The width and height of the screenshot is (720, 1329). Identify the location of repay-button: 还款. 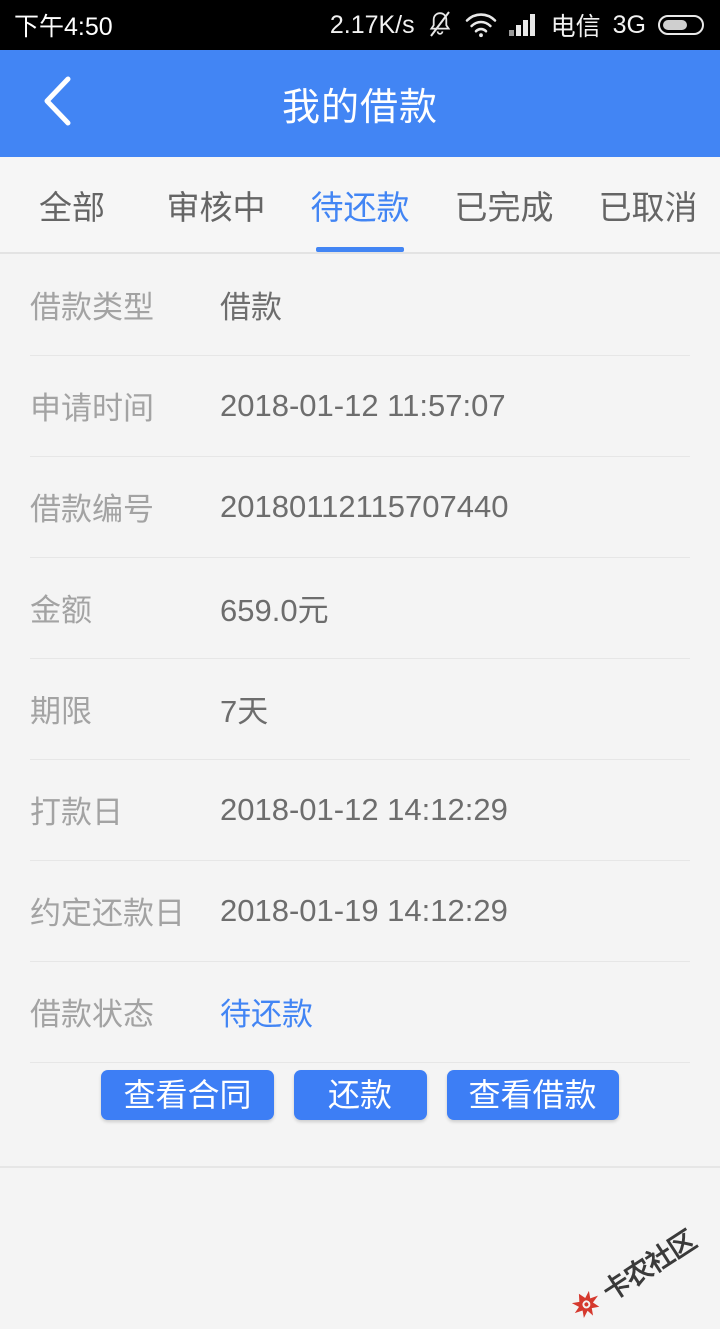
(360, 1095).